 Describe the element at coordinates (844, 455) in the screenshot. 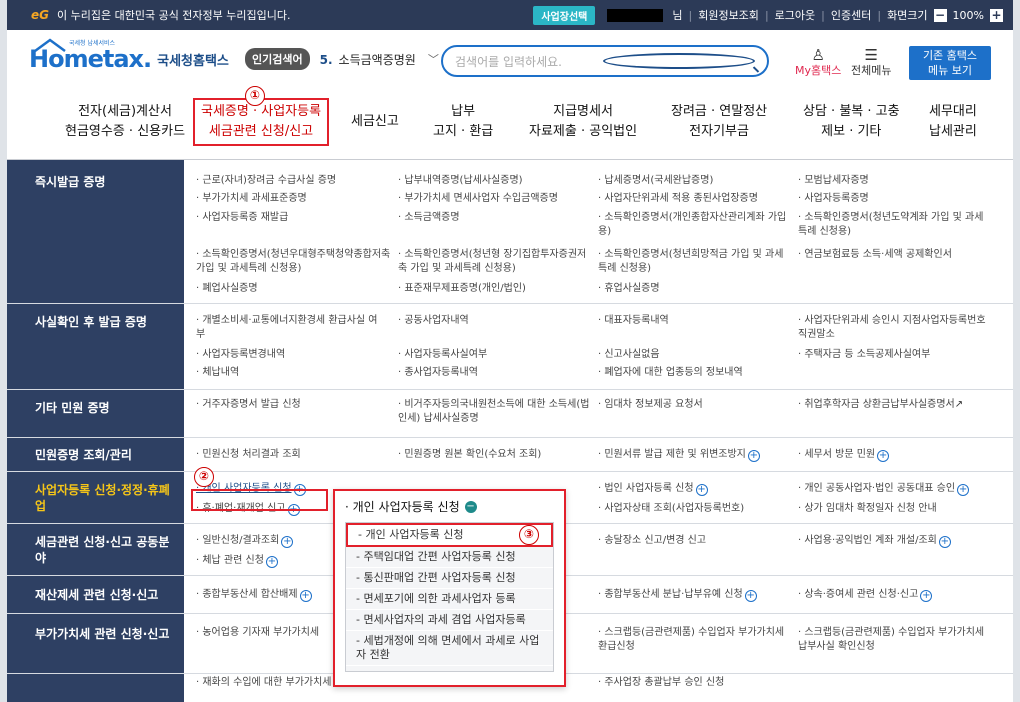

I see `menu-link: · 세무서 방문 민원 +` at that location.